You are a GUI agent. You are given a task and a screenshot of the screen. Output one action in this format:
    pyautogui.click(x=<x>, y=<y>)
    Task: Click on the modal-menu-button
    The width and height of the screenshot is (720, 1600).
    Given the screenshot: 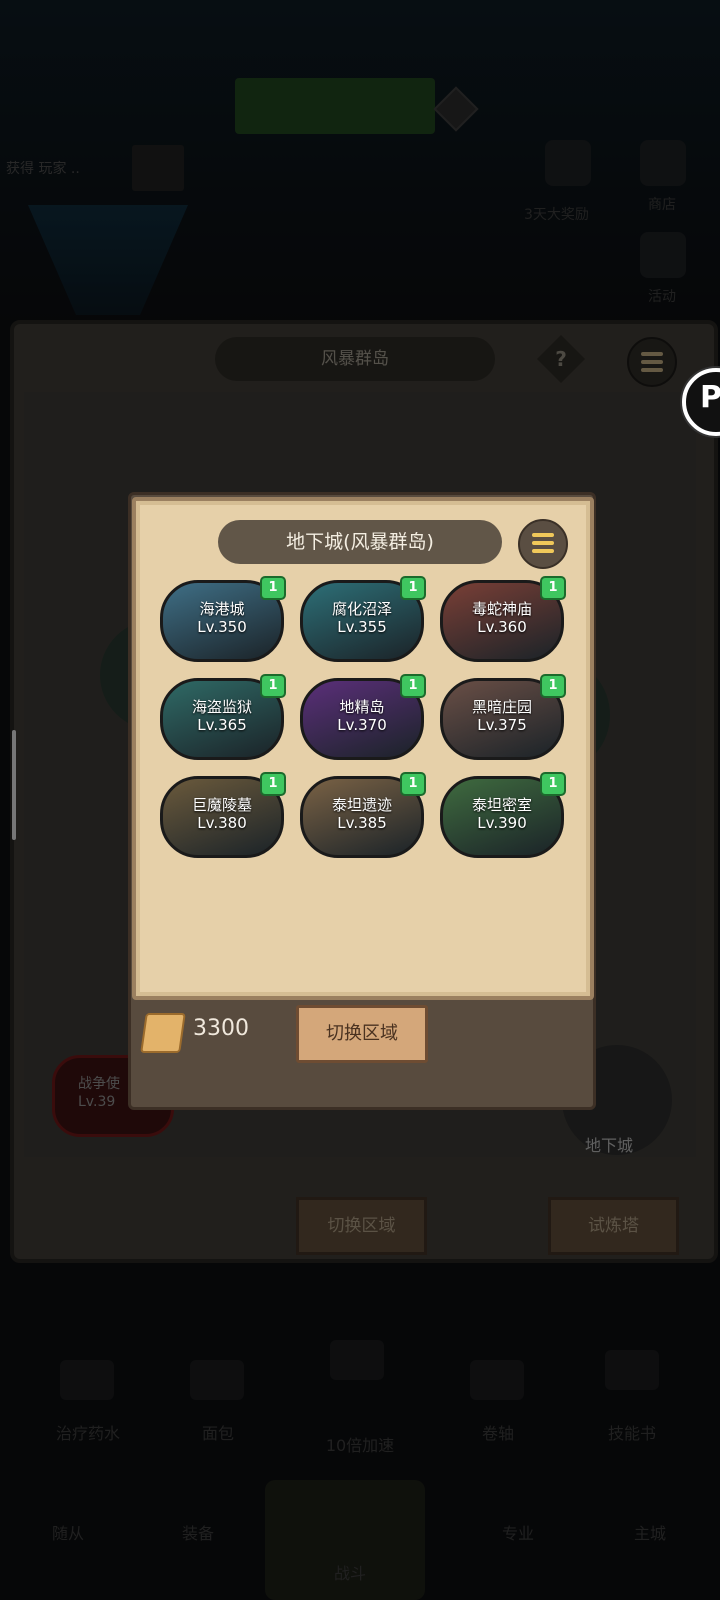 What is the action you would take?
    pyautogui.click(x=543, y=544)
    